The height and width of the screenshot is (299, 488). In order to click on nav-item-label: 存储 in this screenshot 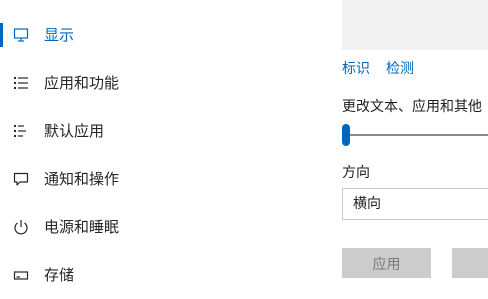, I will do `click(59, 275)`.